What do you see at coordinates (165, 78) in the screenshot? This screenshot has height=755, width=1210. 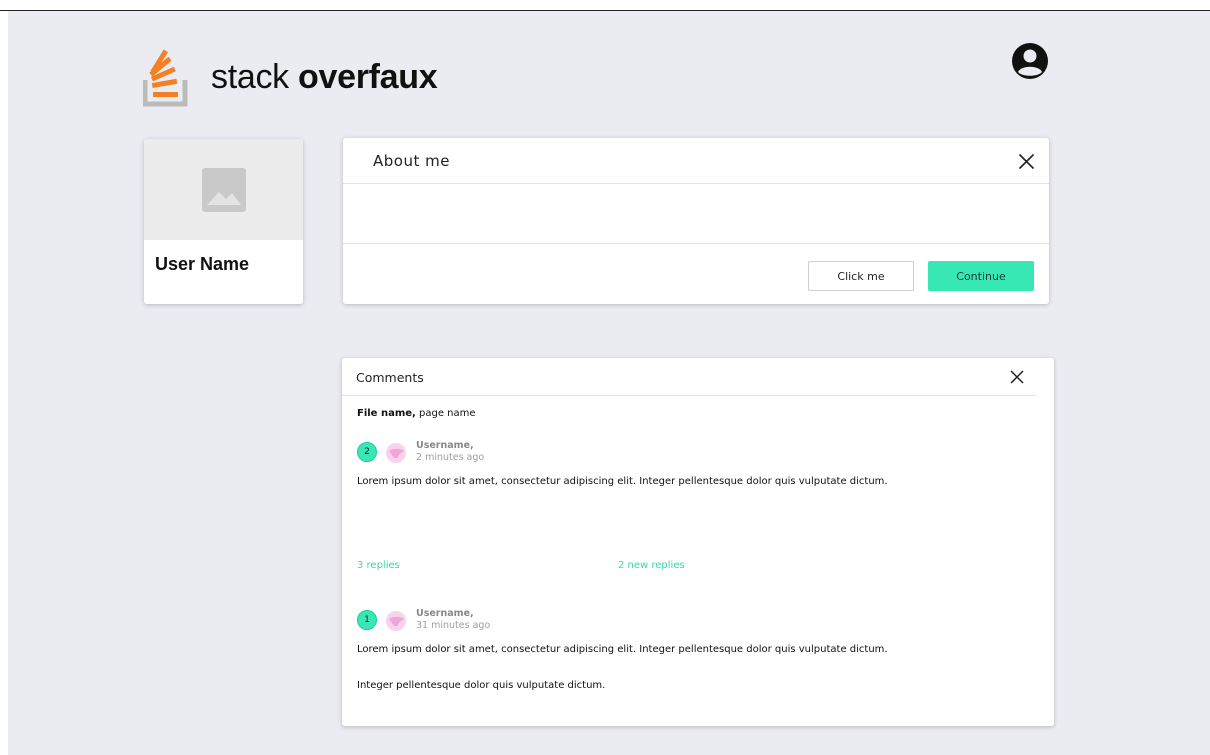 I see `stack-logo-icon` at bounding box center [165, 78].